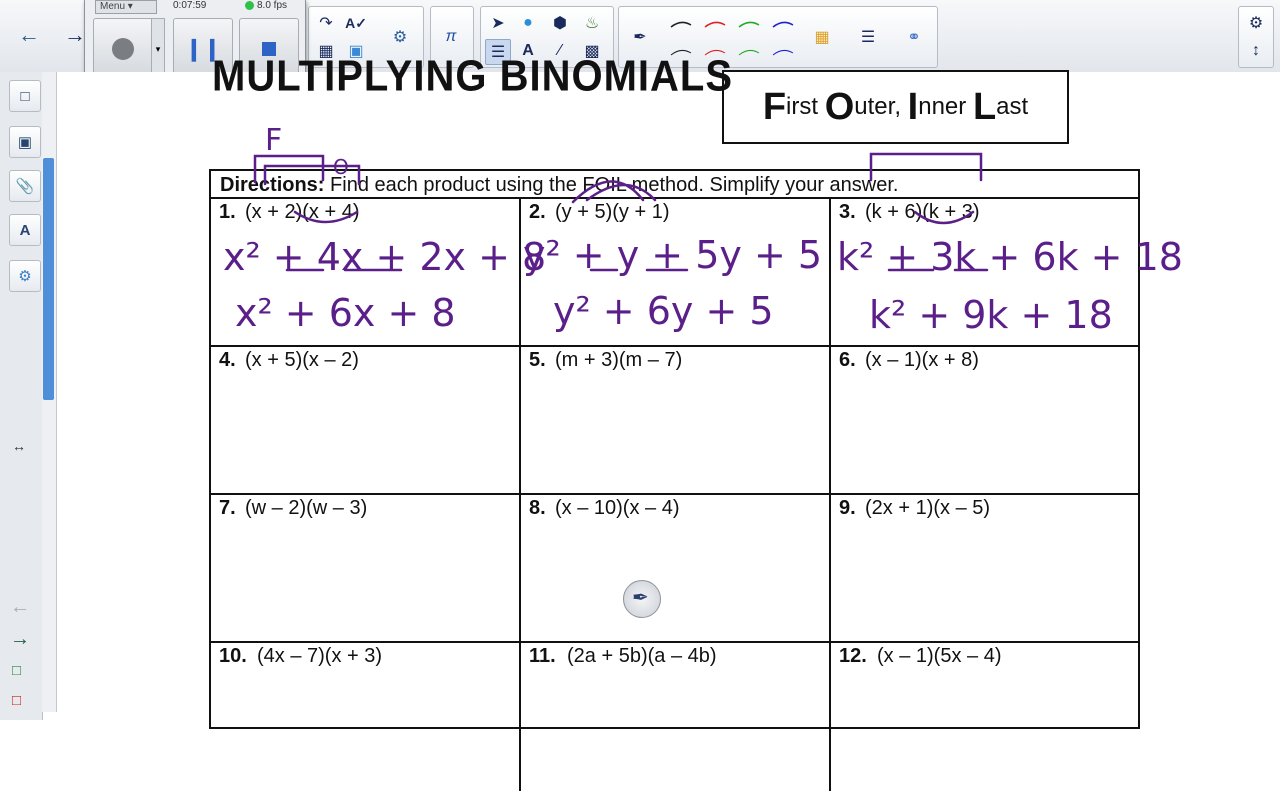 This screenshot has height=791, width=1280. Describe the element at coordinates (326, 23) in the screenshot. I see `undo-icon: ↷` at that location.